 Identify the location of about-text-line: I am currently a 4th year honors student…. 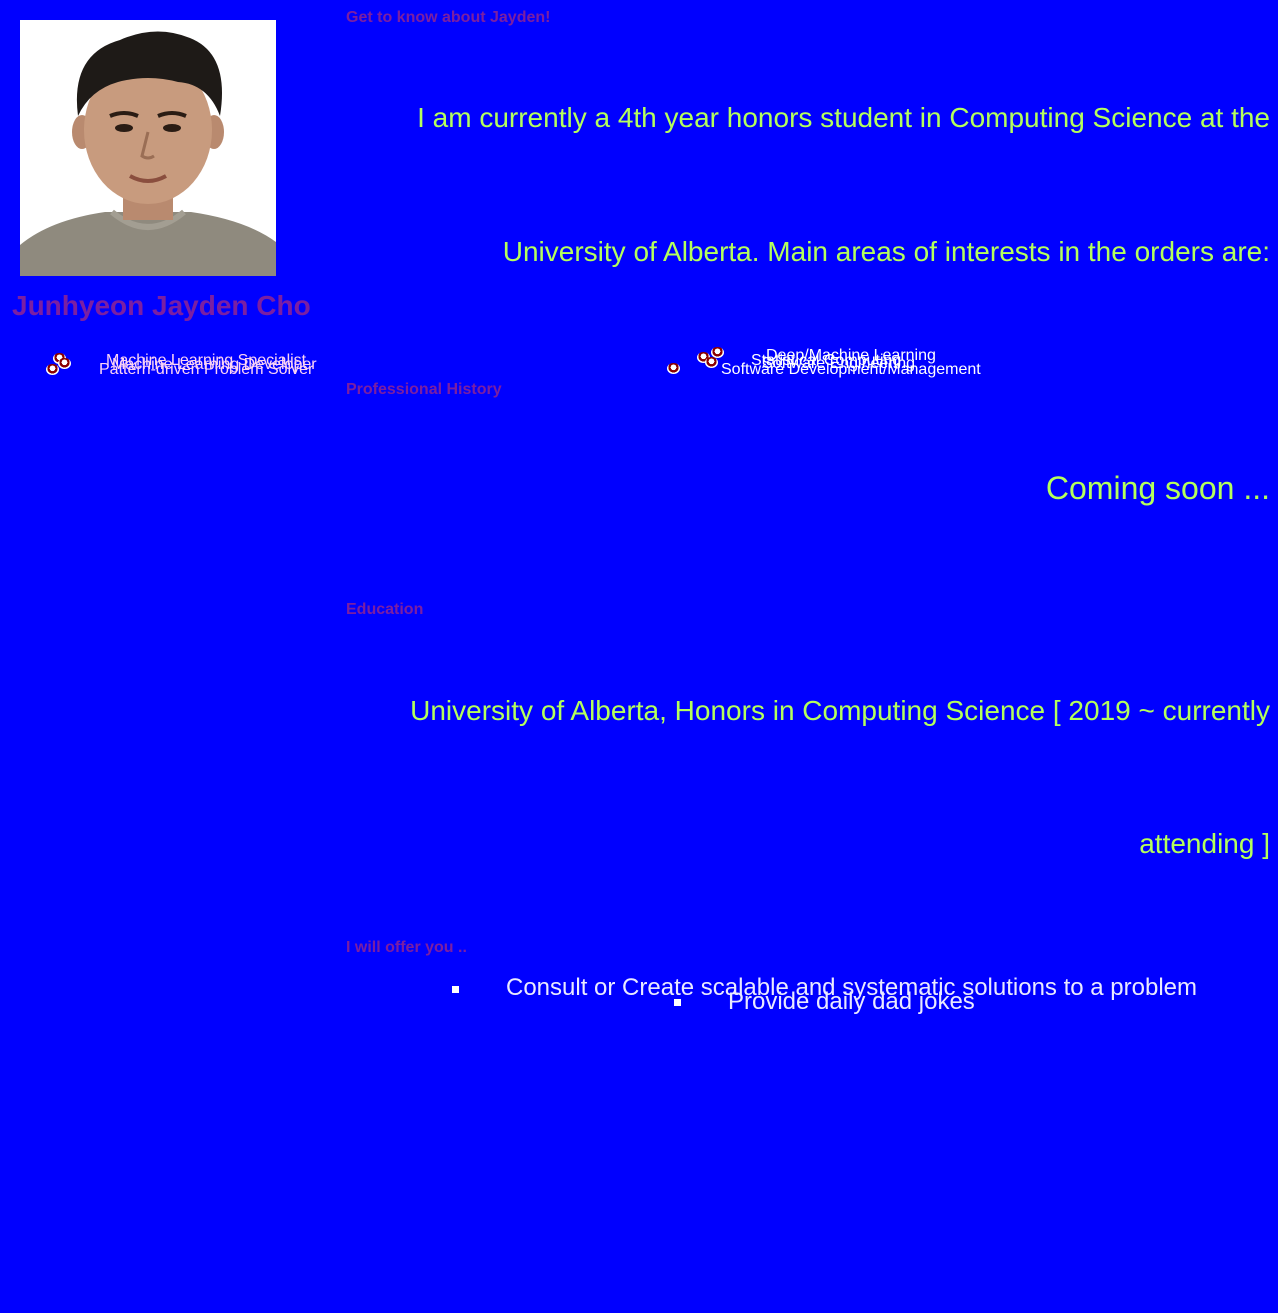
(843, 117).